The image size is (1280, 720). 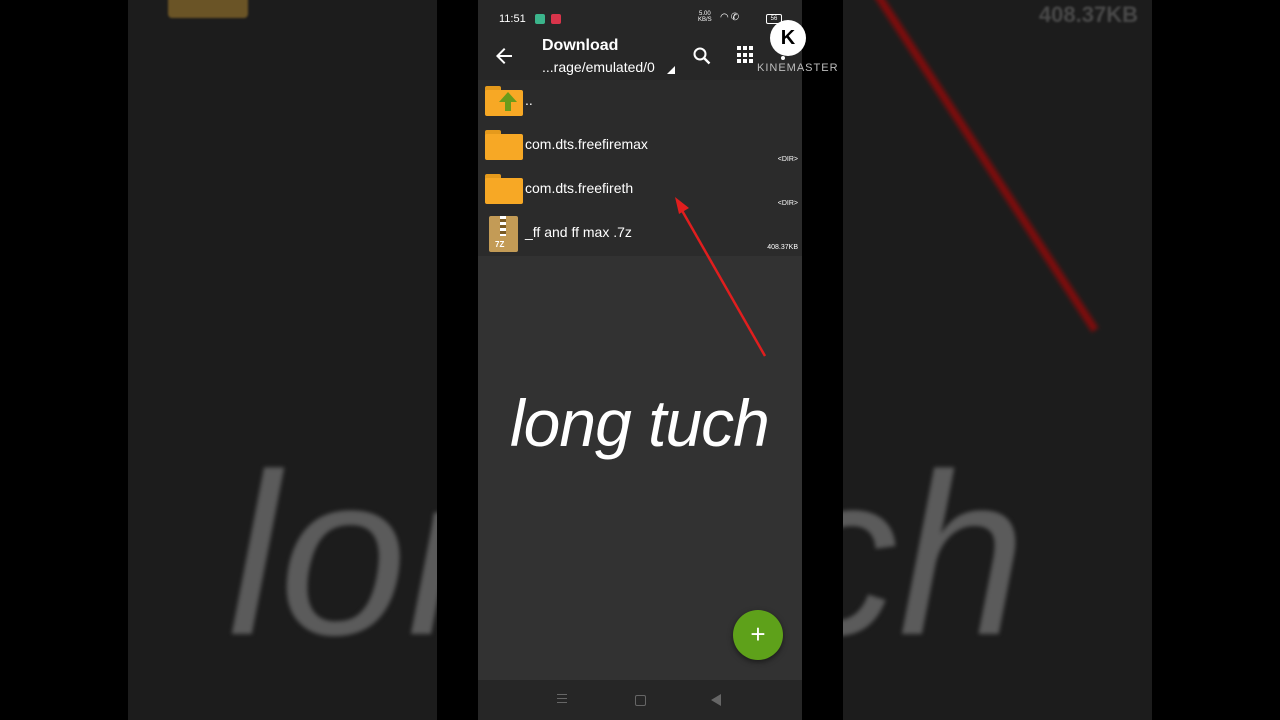 What do you see at coordinates (586, 144) in the screenshot?
I see `file-name: com.dts.freefiremax` at bounding box center [586, 144].